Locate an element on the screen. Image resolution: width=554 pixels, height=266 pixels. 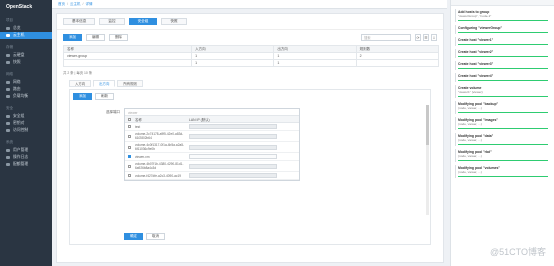
port-row: volume-2c74178-a9f5-42e0-a83d-61f2802b64 is located at coordinates (212, 136).